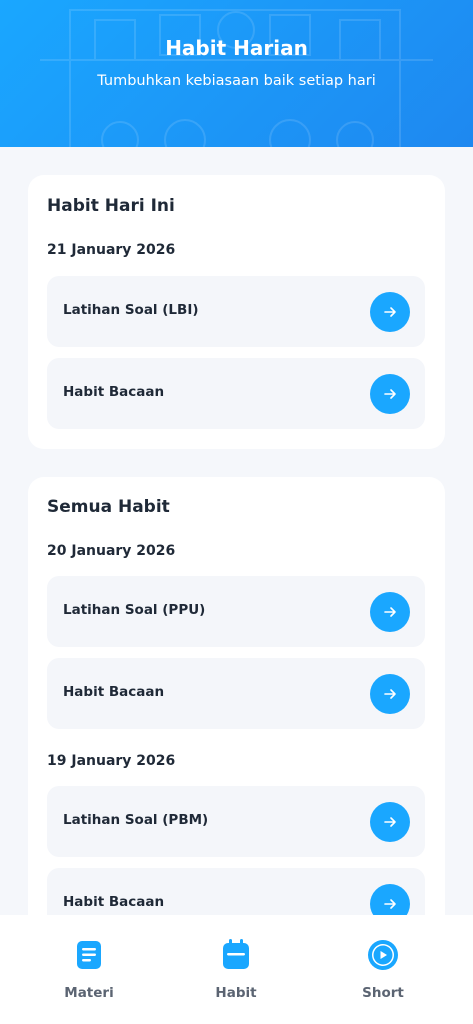 Image resolution: width=473 pixels, height=1024 pixels. Describe the element at coordinates (236, 48) in the screenshot. I see `page-title: Habit Harian` at that location.